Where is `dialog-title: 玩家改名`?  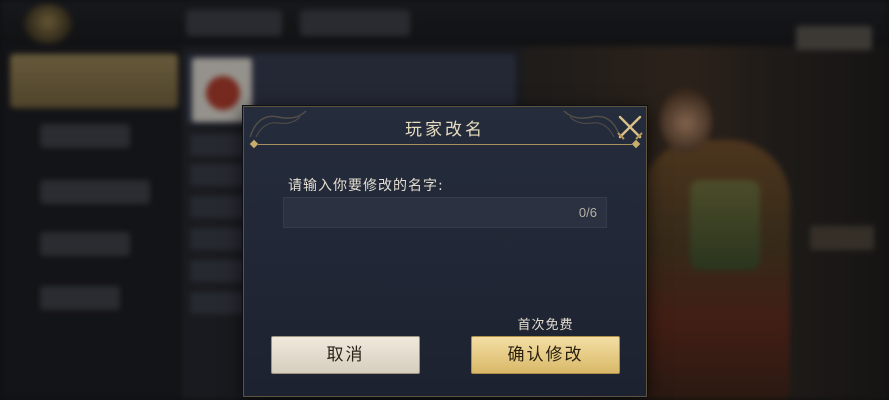
dialog-title: 玩家改名 is located at coordinates (445, 130).